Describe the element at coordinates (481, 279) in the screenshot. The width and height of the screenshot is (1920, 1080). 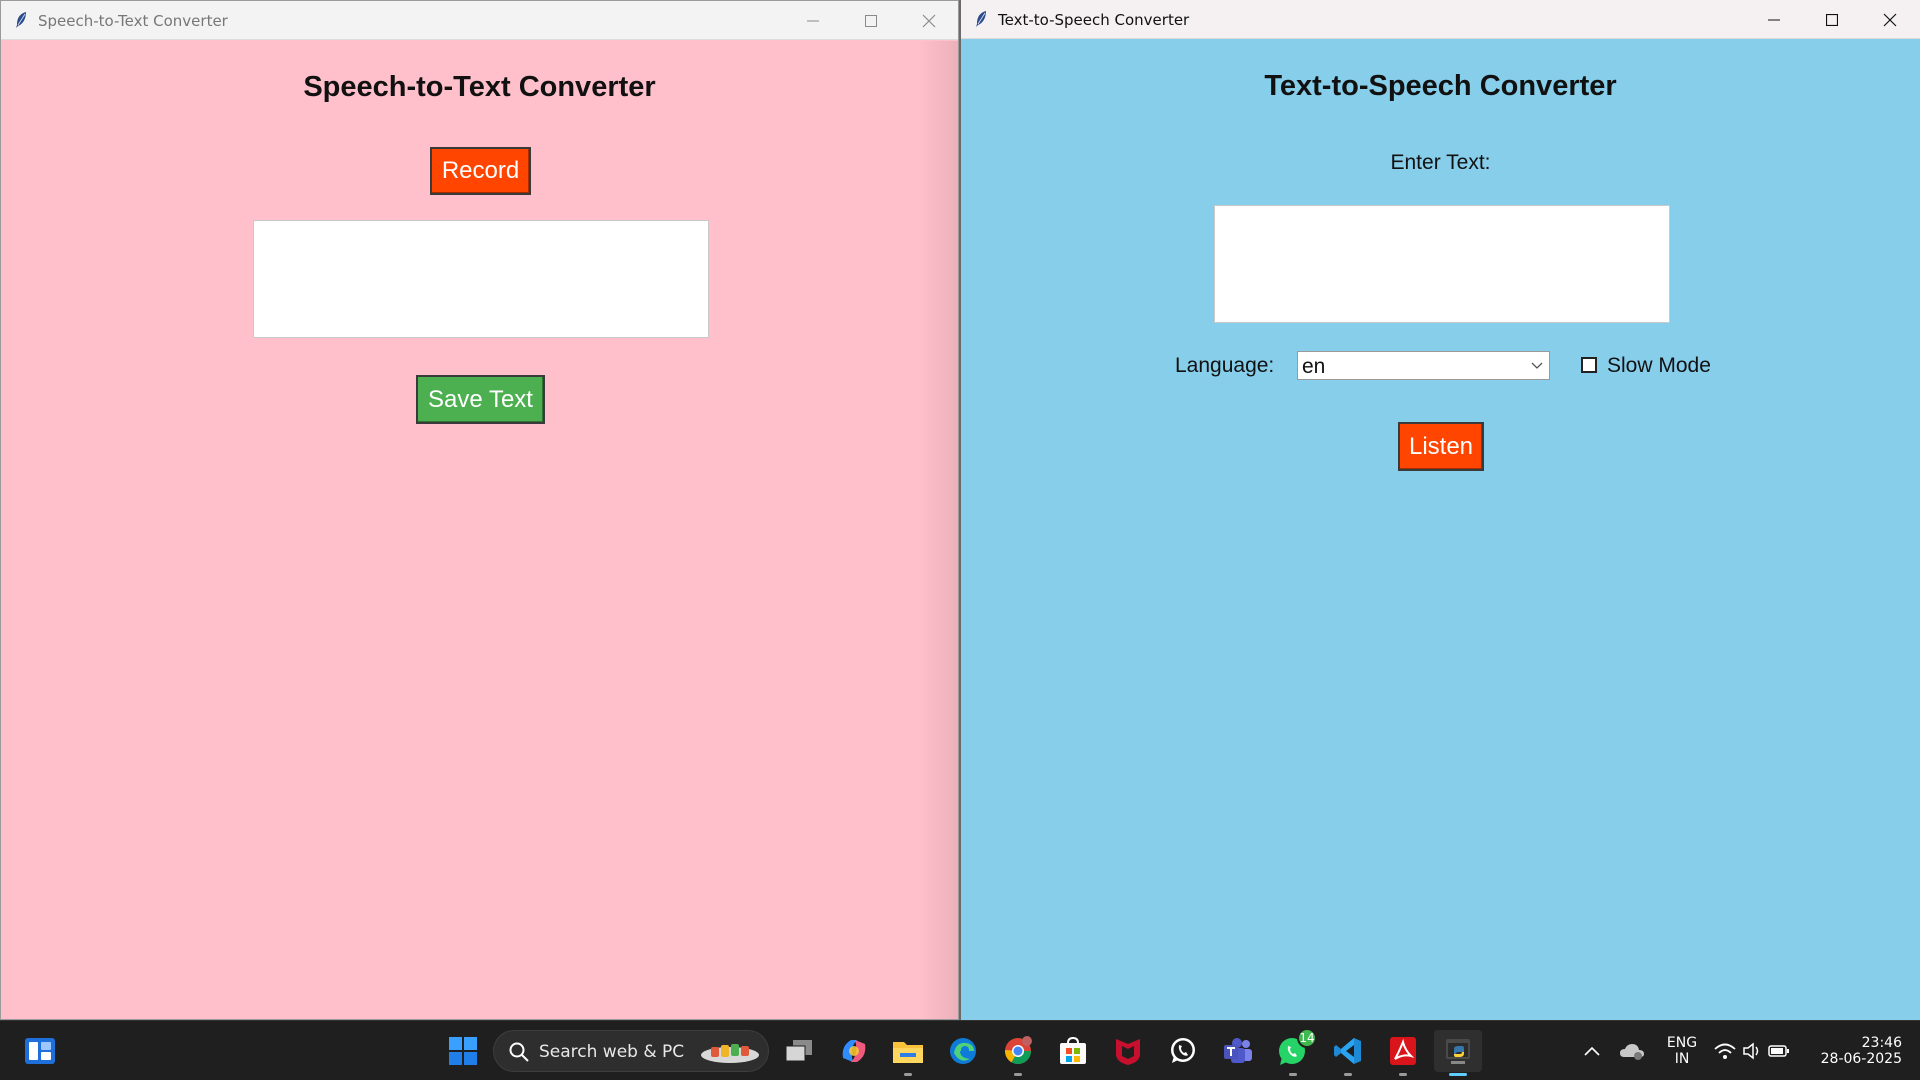
I see `transcript-textbox` at that location.